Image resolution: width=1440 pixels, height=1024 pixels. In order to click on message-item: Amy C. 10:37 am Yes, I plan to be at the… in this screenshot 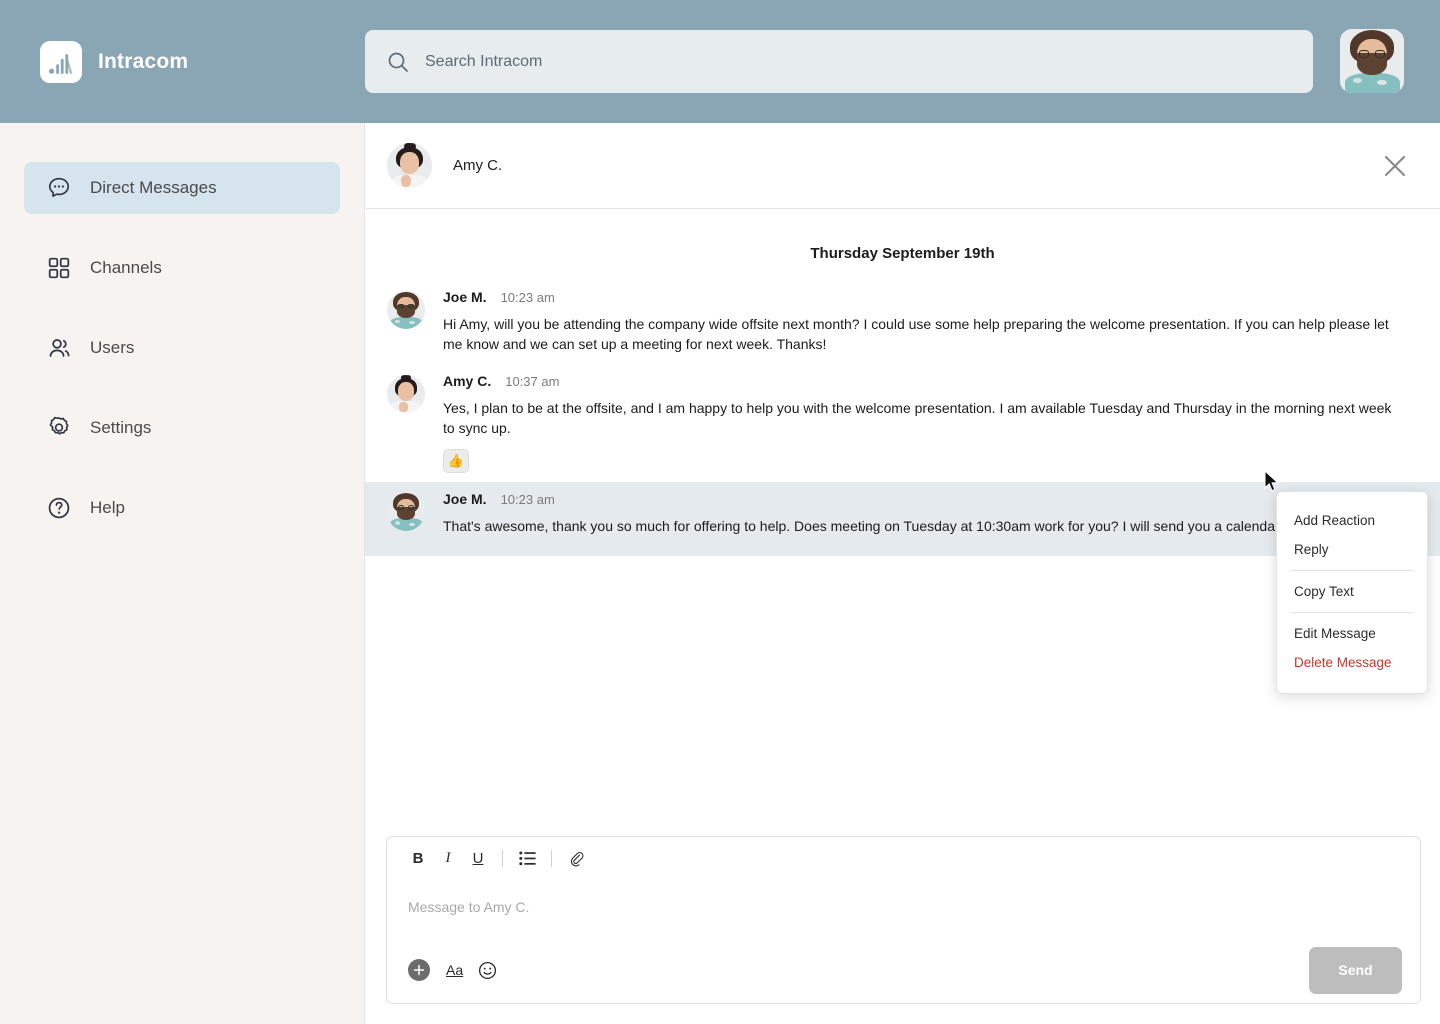, I will do `click(902, 423)`.